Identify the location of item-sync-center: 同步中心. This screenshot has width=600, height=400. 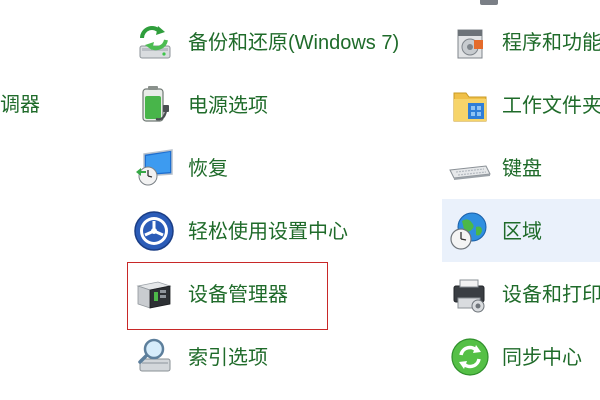
(523, 358).